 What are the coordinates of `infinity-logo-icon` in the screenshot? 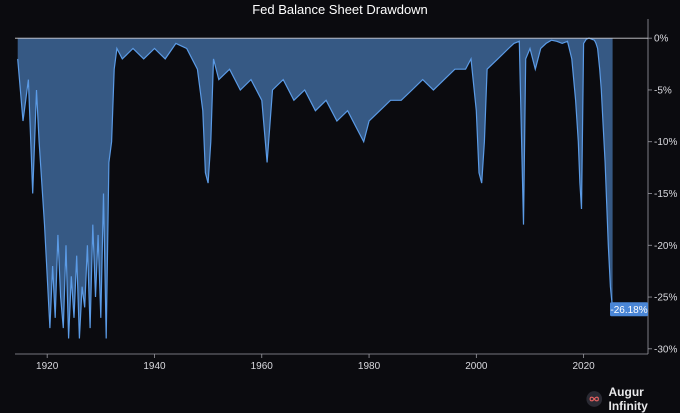 It's located at (594, 399).